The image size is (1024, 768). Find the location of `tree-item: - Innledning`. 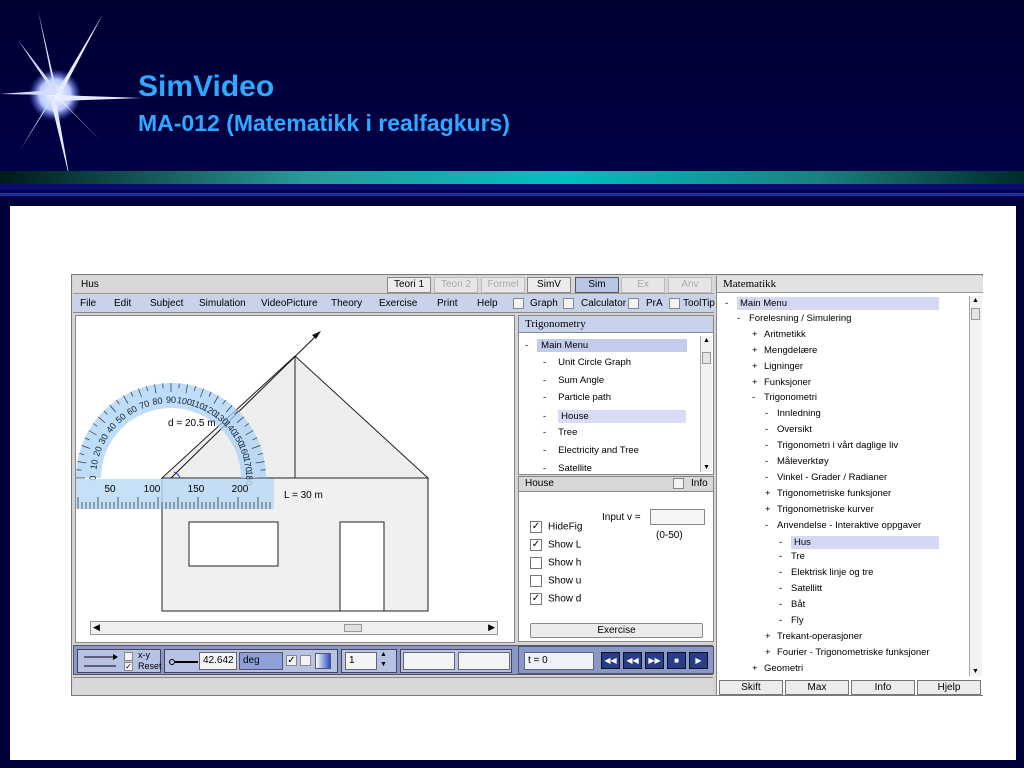

tree-item: - Innledning is located at coordinates (793, 413).